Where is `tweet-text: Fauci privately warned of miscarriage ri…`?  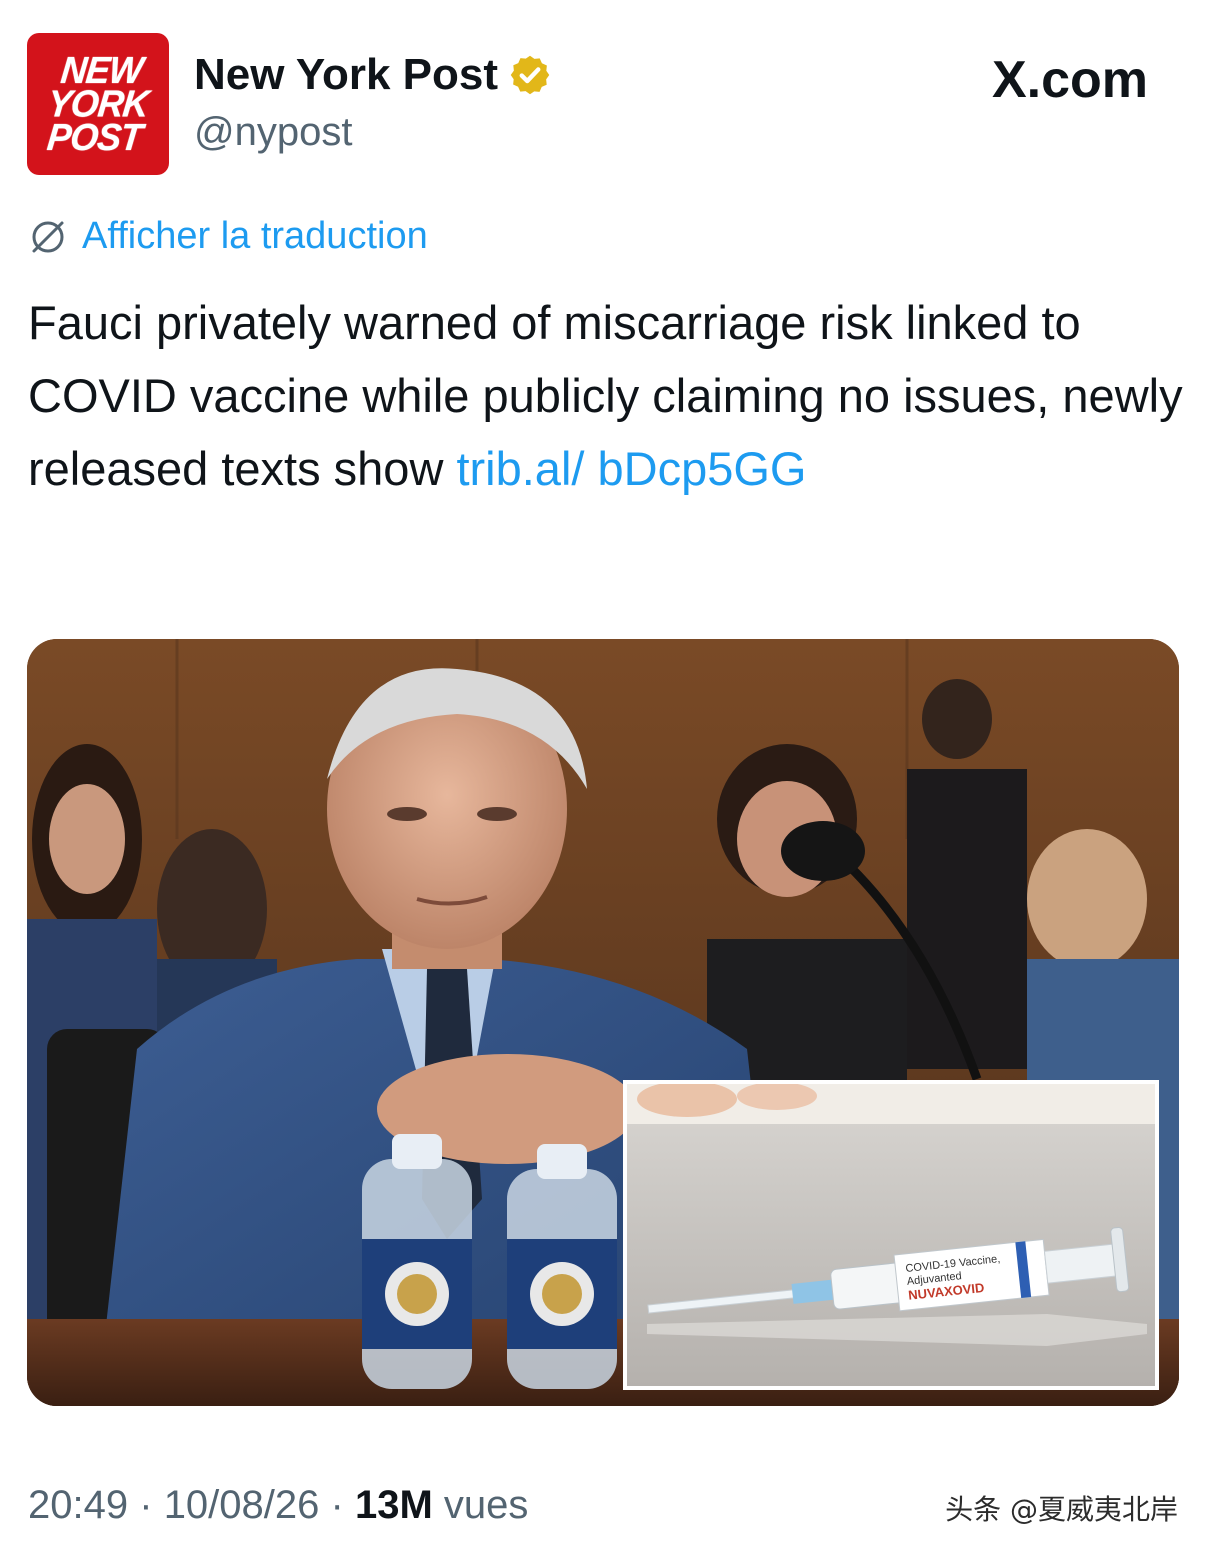 tweet-text: Fauci privately warned of miscarriage ri… is located at coordinates (608, 395).